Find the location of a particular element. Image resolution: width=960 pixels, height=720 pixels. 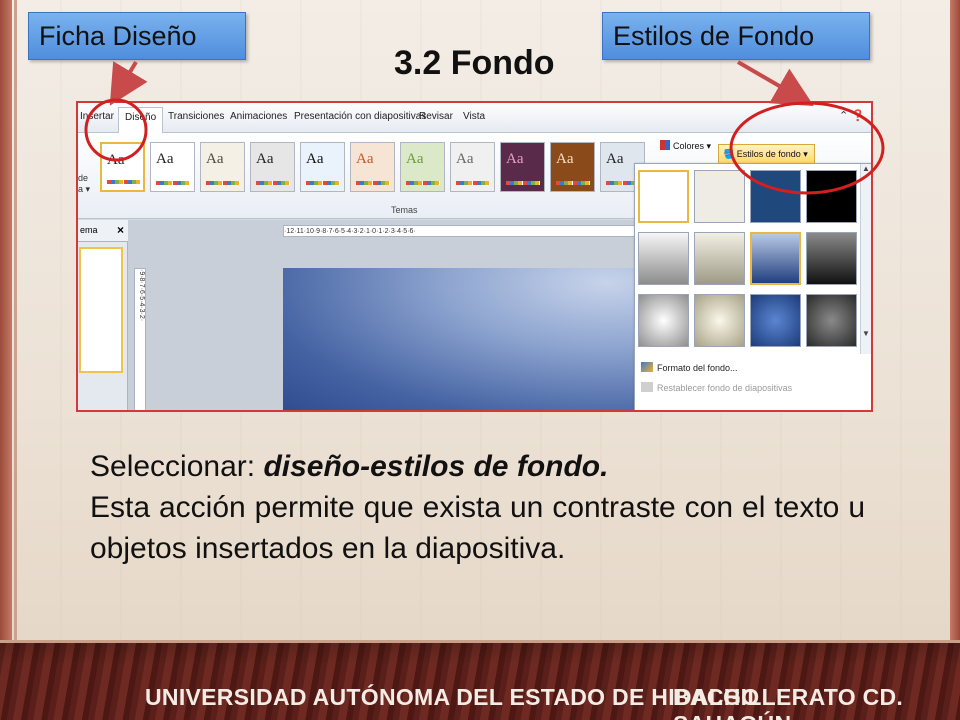

slide-thumbnail is located at coordinates (101, 310).